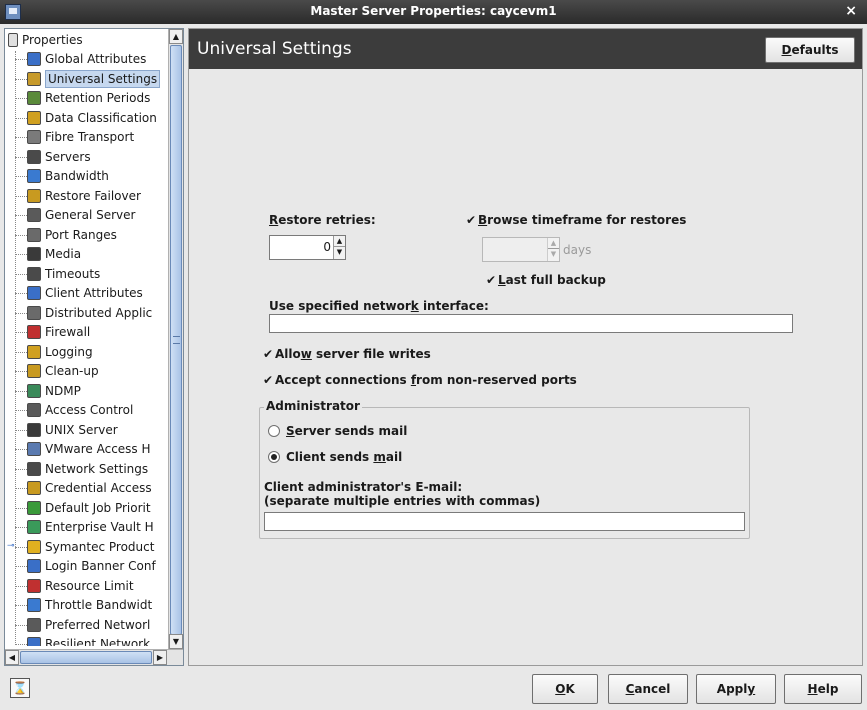  I want to click on tree-item-access-control: Access Control, so click(87, 410).